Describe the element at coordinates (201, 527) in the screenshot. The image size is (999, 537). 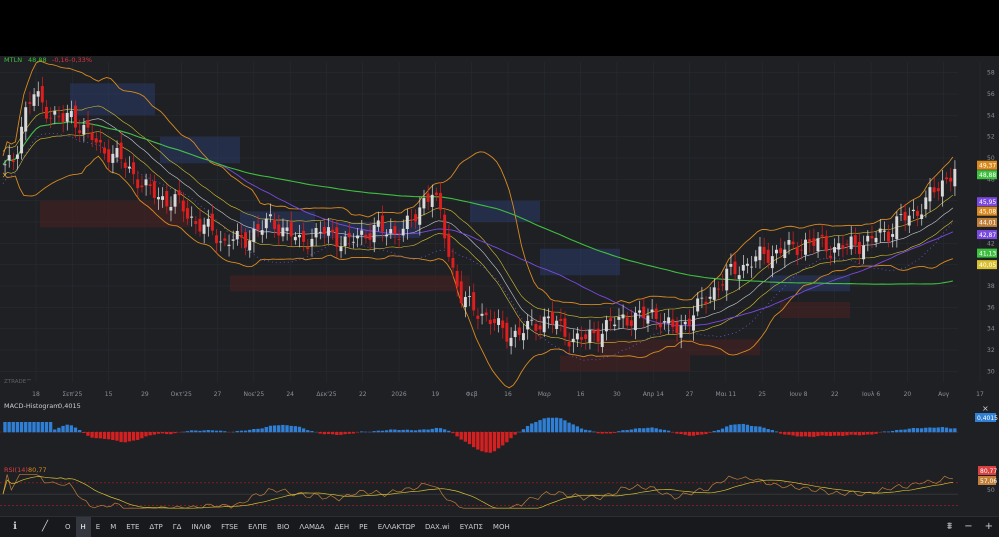
I see `toolbar-item: ΙΝΛΙΦ` at that location.